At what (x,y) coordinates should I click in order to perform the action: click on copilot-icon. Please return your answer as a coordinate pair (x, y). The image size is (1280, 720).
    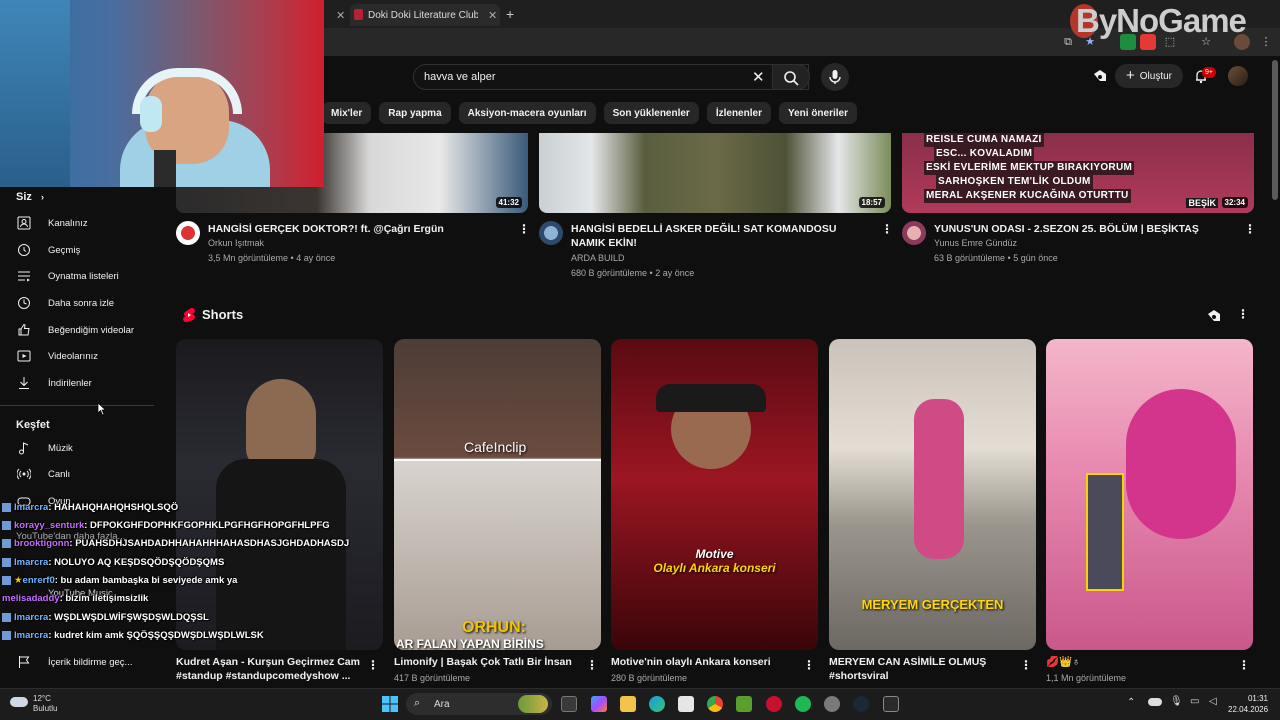
    Looking at the image, I should click on (599, 704).